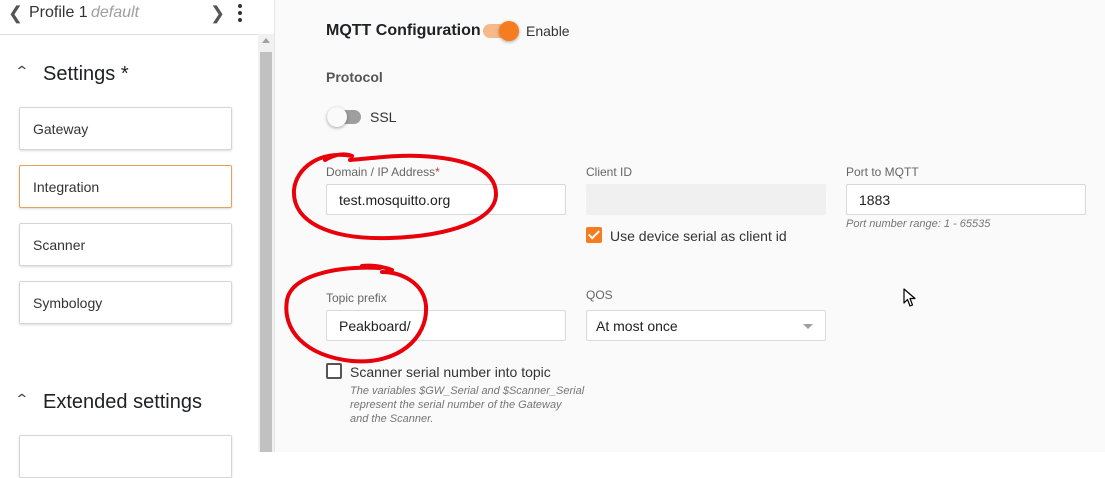  Describe the element at coordinates (125, 302) in the screenshot. I see `sidebar-item-symbology: Symbology` at that location.